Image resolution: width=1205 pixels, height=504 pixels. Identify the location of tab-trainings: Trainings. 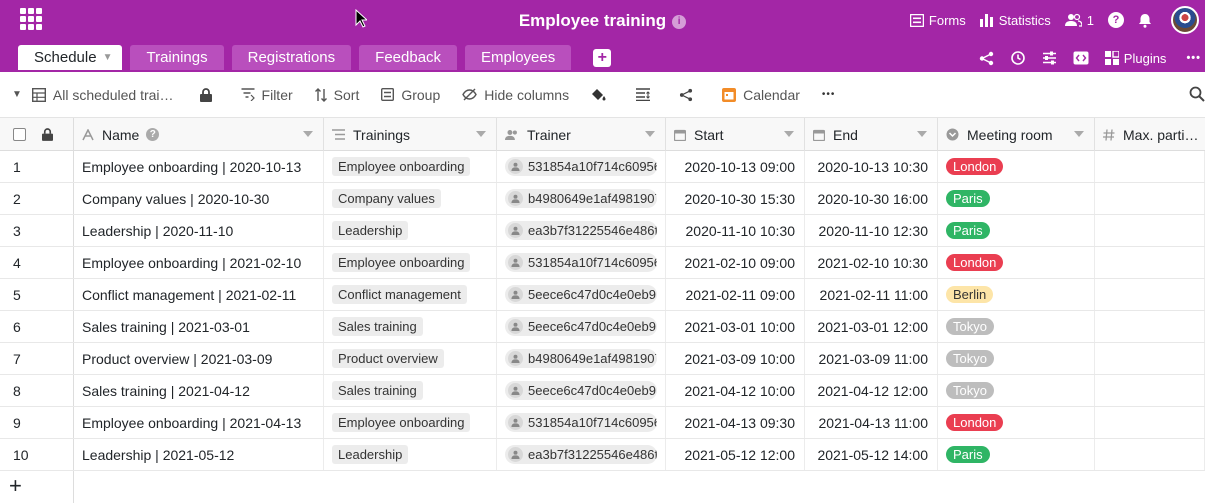
(177, 57).